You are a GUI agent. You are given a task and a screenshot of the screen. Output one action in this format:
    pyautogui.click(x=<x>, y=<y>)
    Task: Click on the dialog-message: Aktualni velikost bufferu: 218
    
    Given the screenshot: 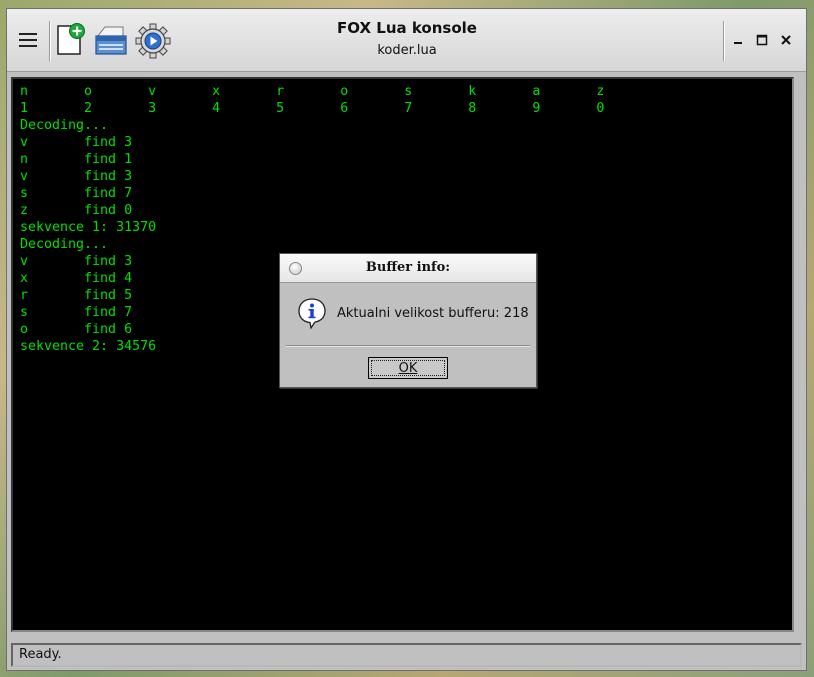 What is the action you would take?
    pyautogui.click(x=433, y=313)
    